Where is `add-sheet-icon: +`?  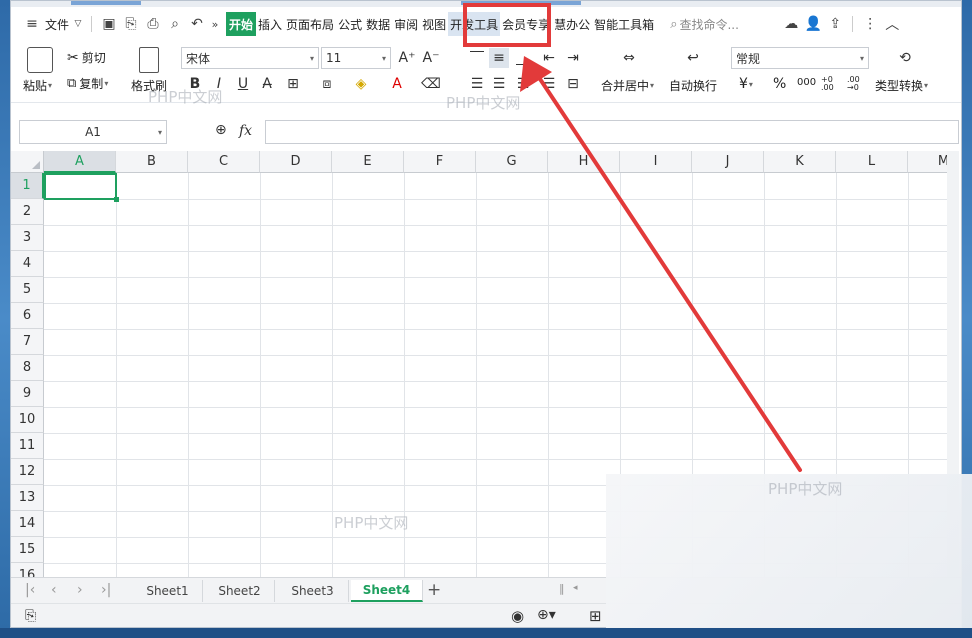 add-sheet-icon: + is located at coordinates (434, 590).